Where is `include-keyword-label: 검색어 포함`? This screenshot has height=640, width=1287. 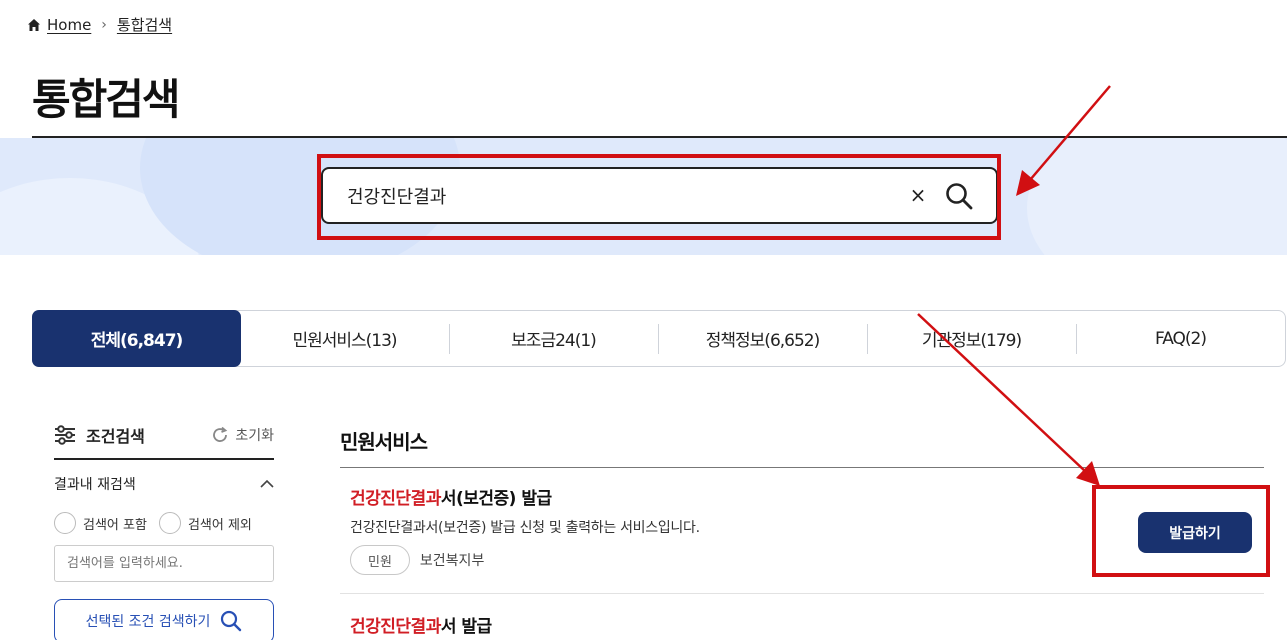 include-keyword-label: 검색어 포함 is located at coordinates (115, 525).